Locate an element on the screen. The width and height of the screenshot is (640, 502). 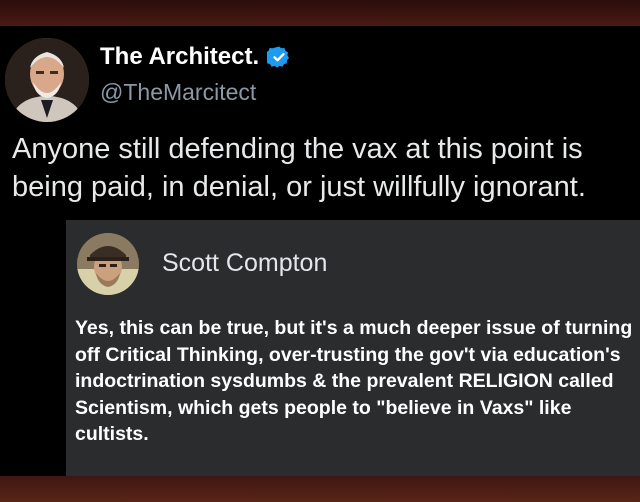
commenter-portrait-icon is located at coordinates (108, 264).